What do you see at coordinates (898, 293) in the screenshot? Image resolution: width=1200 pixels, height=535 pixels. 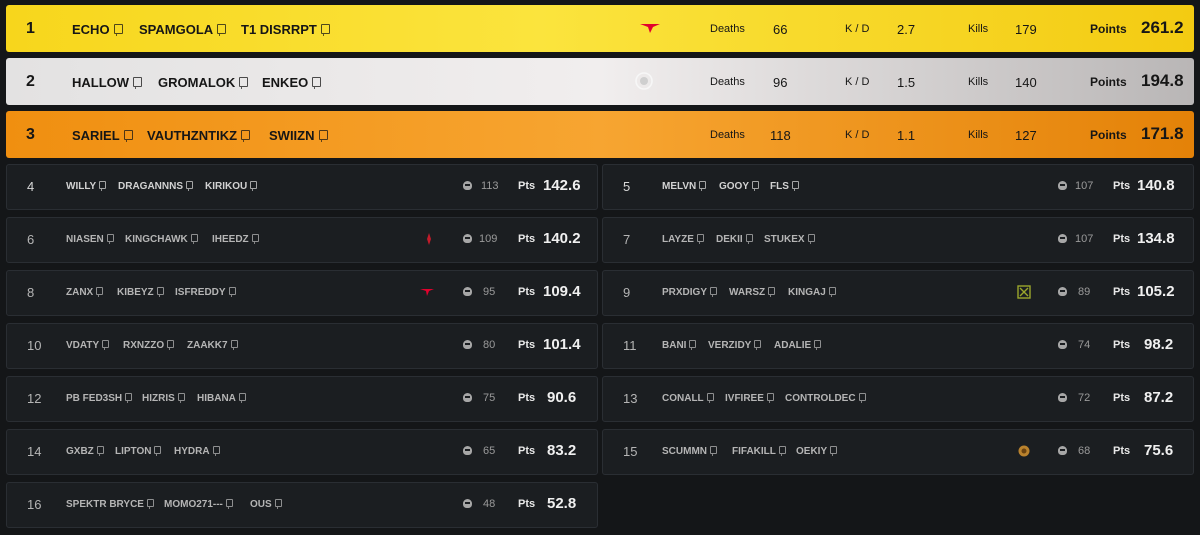 I see `leaderboard-row-9: 9 PRXDIGY WARSZ KINGAJ 89 Pts 105.2` at bounding box center [898, 293].